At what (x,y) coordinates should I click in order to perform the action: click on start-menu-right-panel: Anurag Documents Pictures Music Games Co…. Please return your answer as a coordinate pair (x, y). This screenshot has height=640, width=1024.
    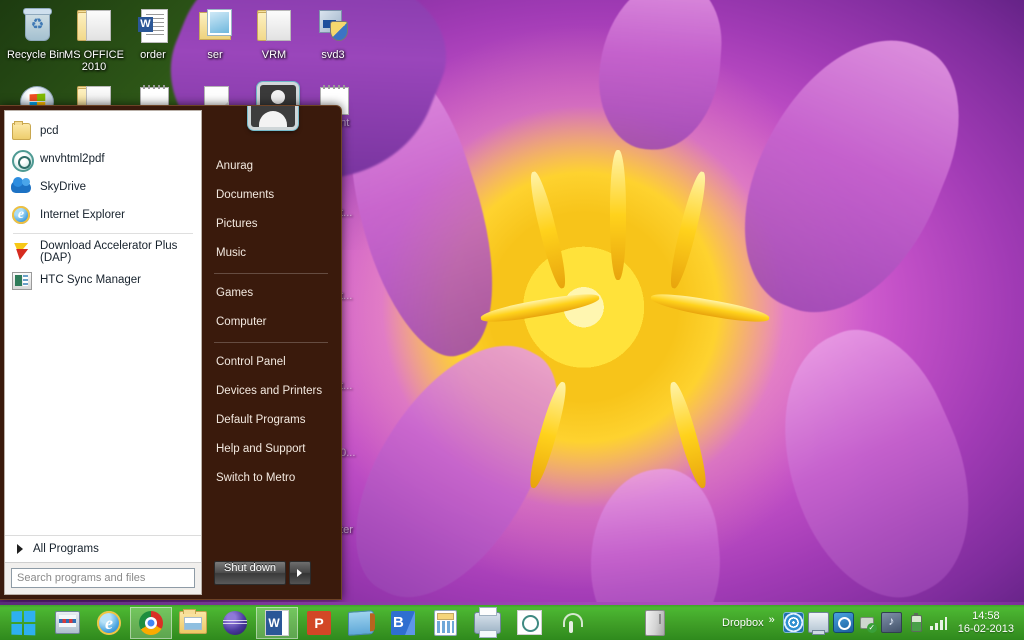
    Looking at the image, I should click on (270, 352).